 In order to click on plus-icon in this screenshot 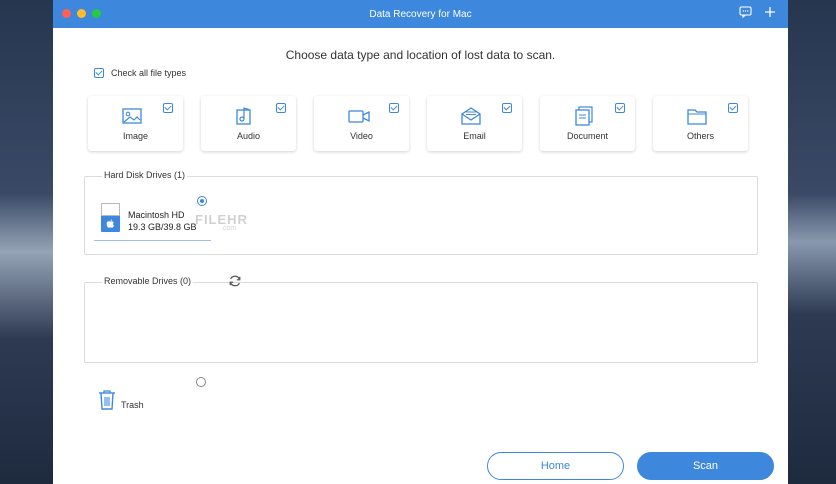, I will do `click(770, 12)`.